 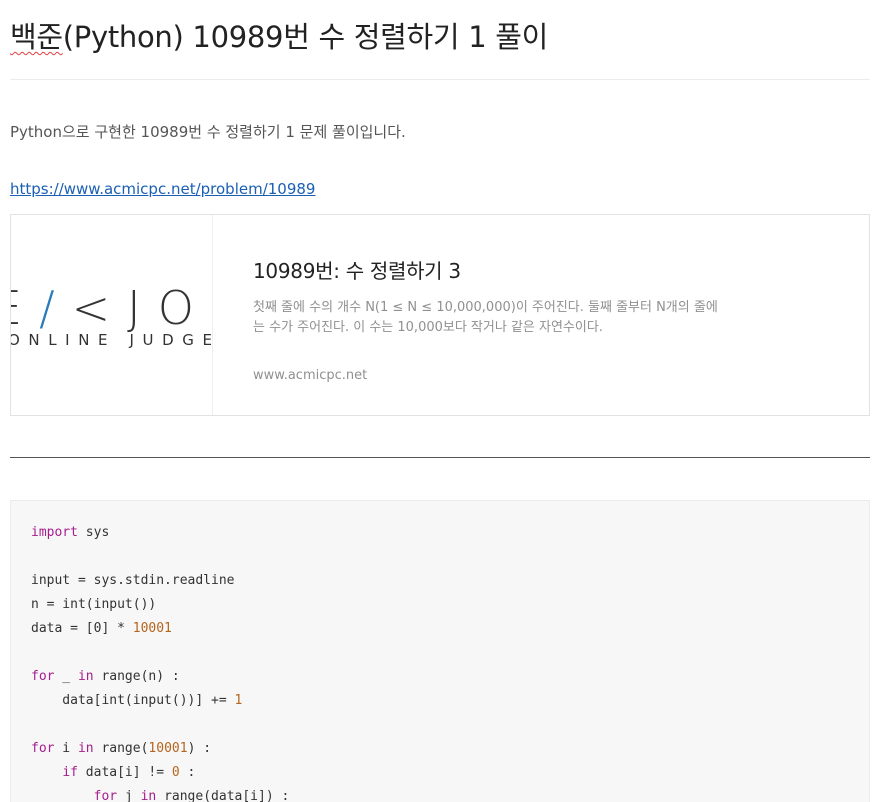 I want to click on code-text: data[int(input())] +=, so click(x=133, y=700).